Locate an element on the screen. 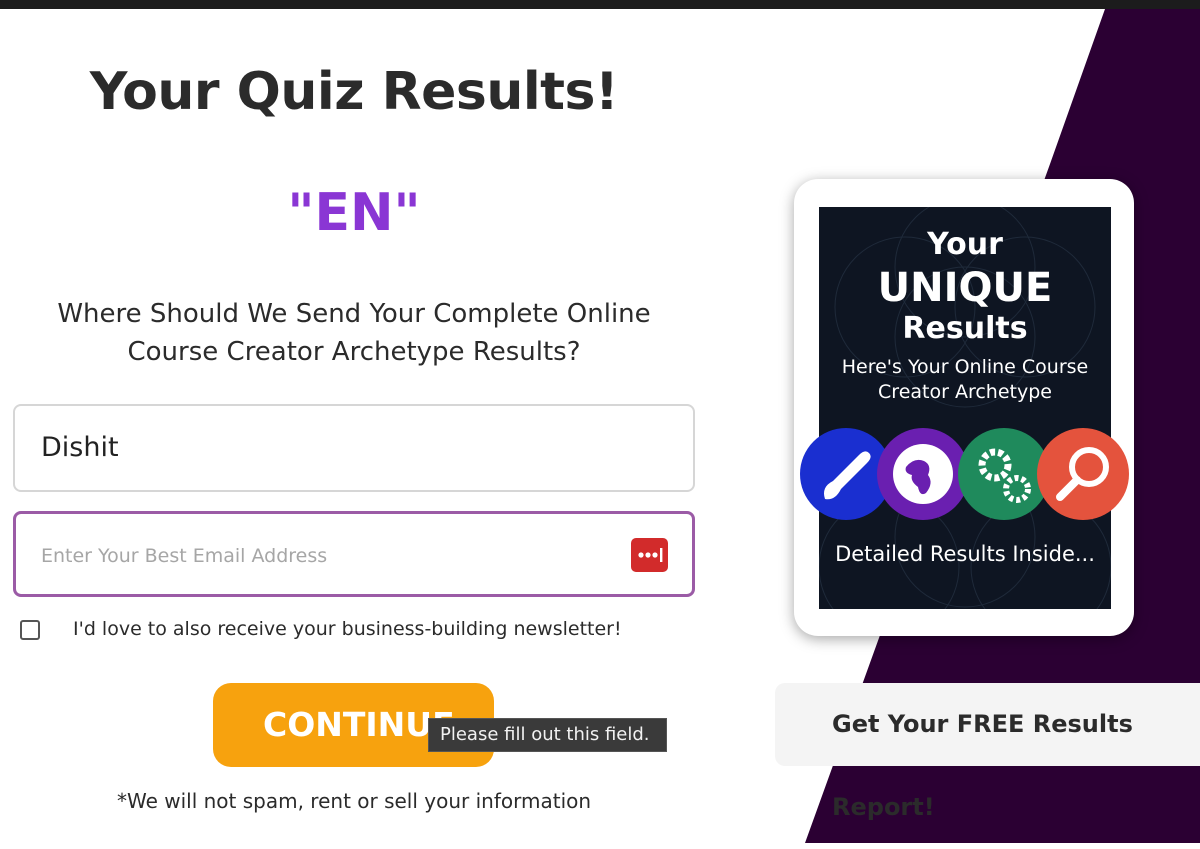  name-field-value: Dishit is located at coordinates (80, 447).